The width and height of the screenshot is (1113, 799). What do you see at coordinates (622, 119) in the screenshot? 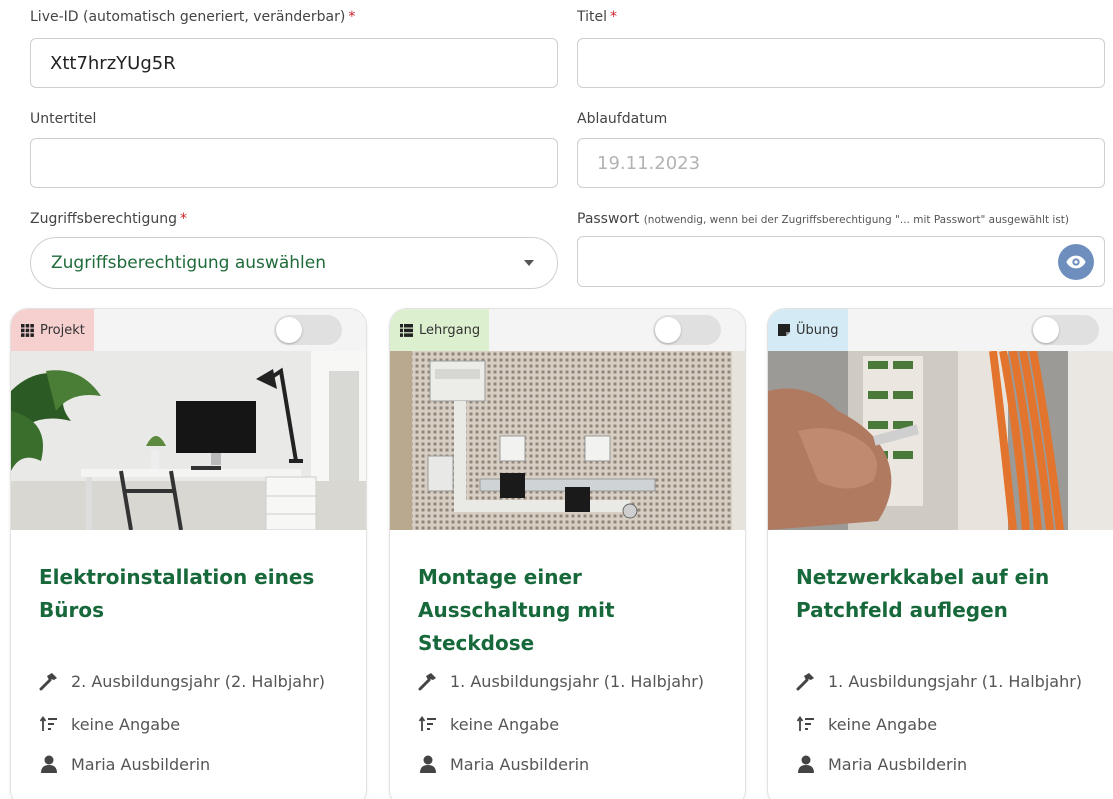
I see `expiry-label: Ablaufdatum` at bounding box center [622, 119].